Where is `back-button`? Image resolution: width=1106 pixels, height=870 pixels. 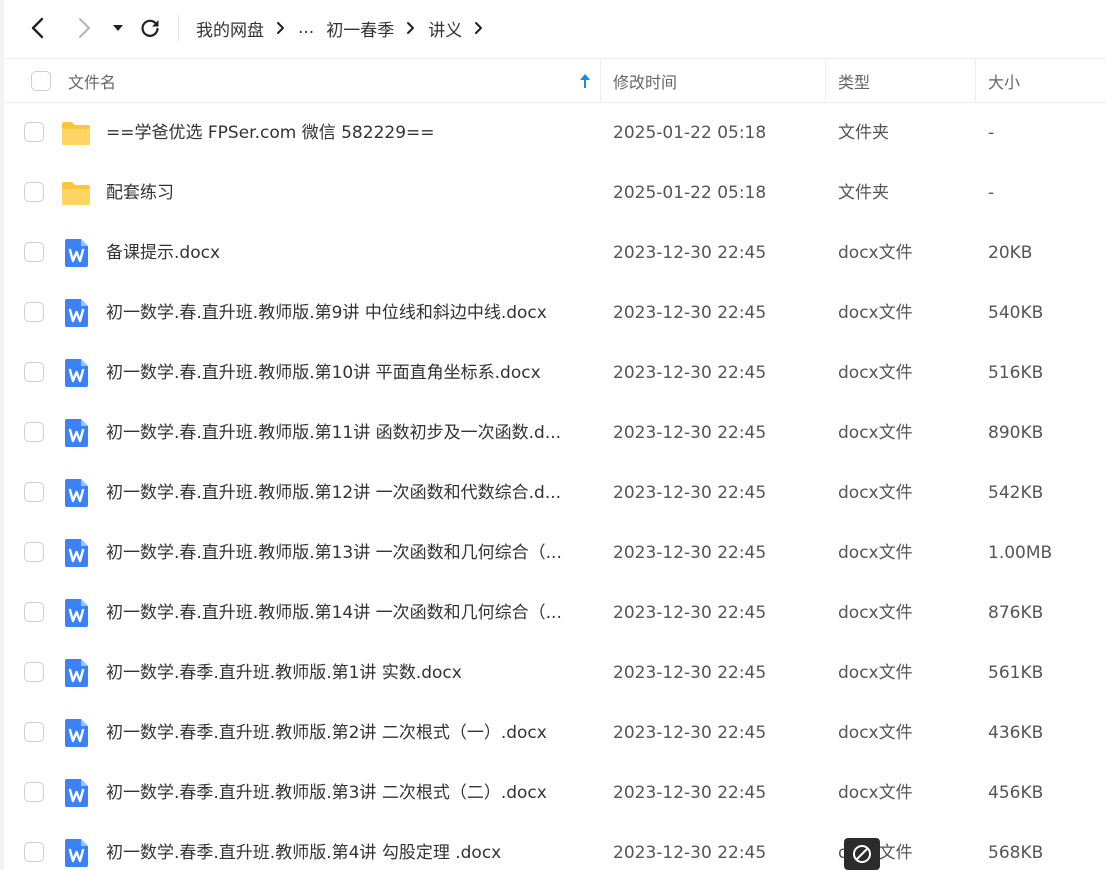
back-button is located at coordinates (38, 28).